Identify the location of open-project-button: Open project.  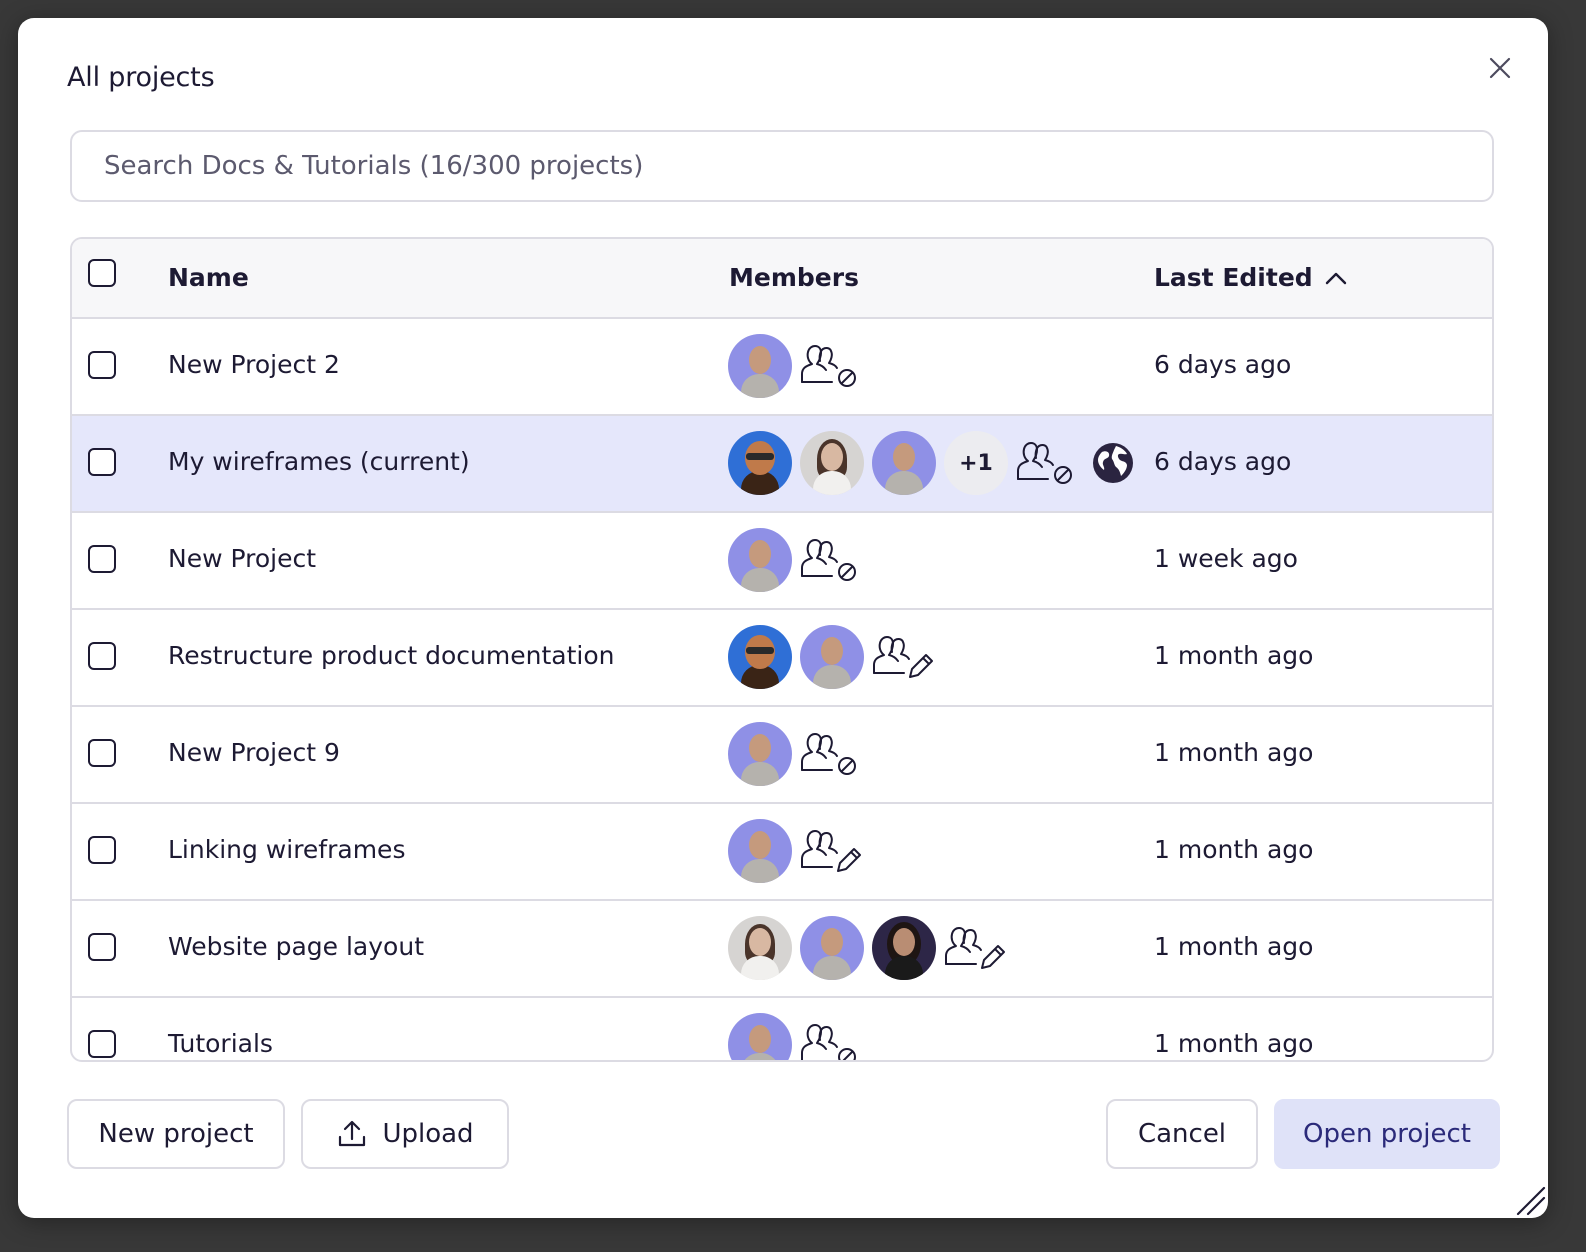
(1387, 1134).